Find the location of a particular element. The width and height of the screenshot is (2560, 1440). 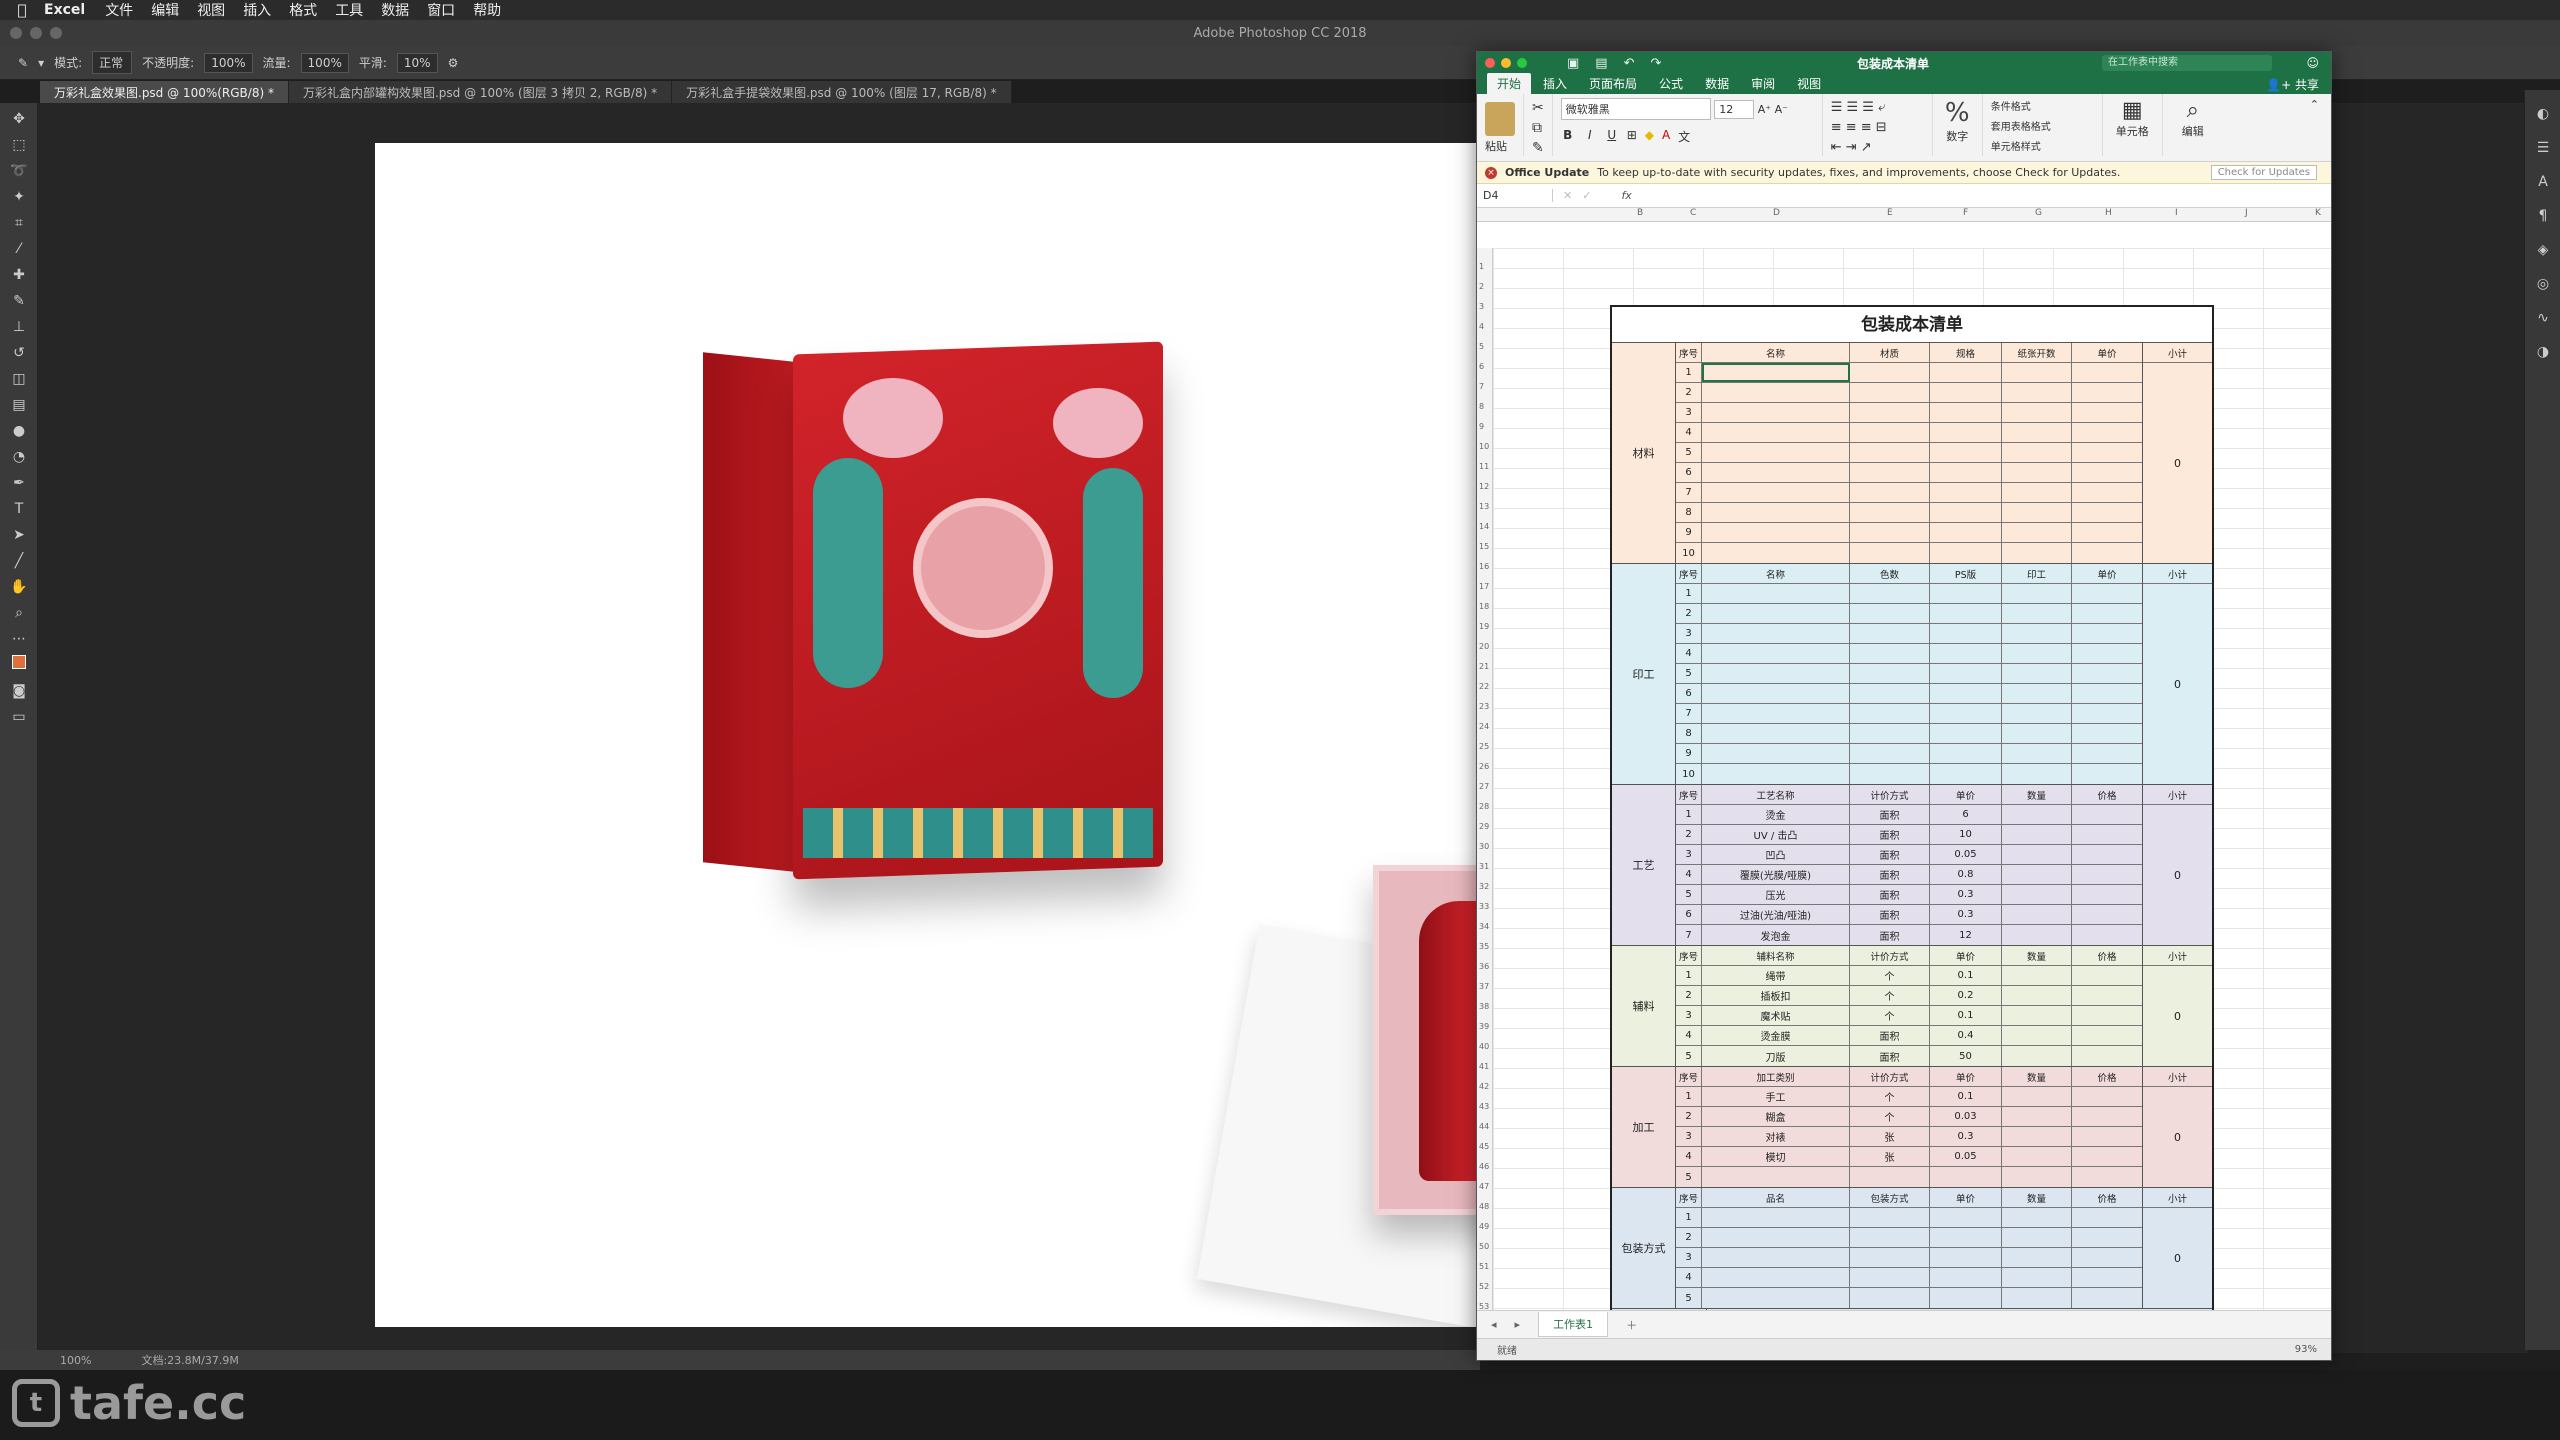

app-menu: Excel is located at coordinates (64, 10).